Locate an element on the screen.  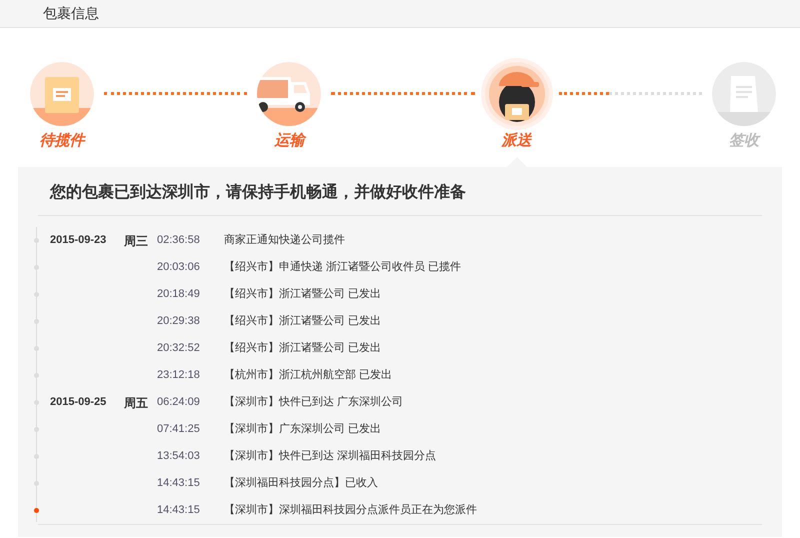
time-text: 20:03:06 is located at coordinates (179, 268).